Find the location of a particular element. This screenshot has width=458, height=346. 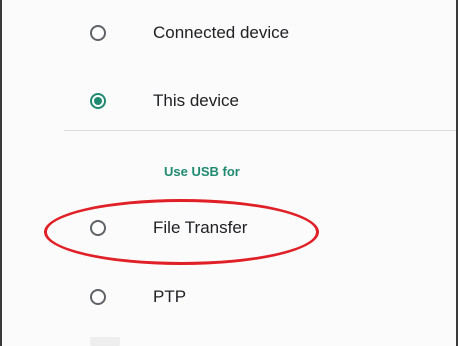

divider is located at coordinates (260, 130).